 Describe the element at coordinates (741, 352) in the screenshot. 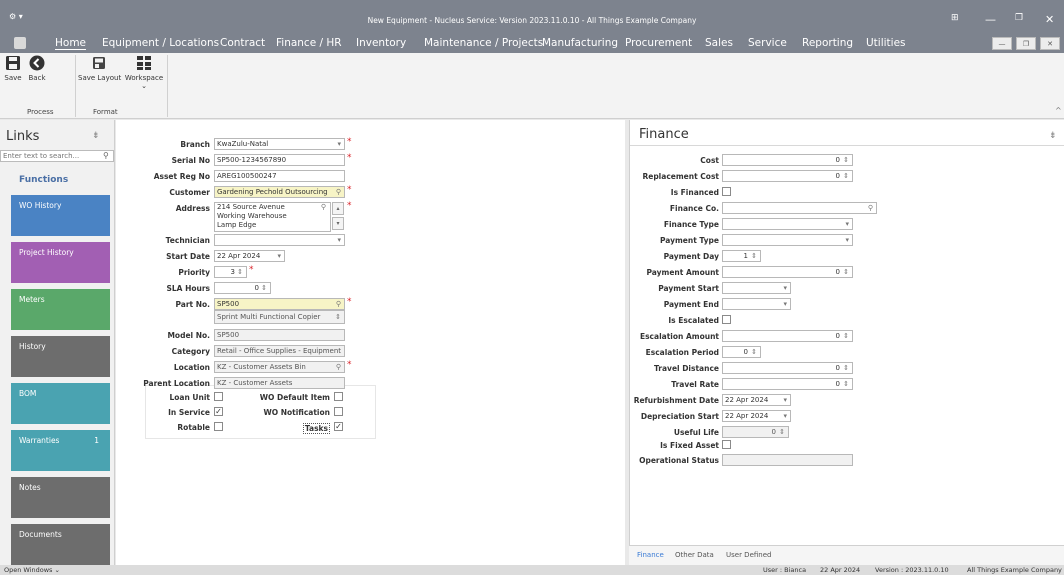

I see `escalation-period-stepper: 0 ⇕` at that location.